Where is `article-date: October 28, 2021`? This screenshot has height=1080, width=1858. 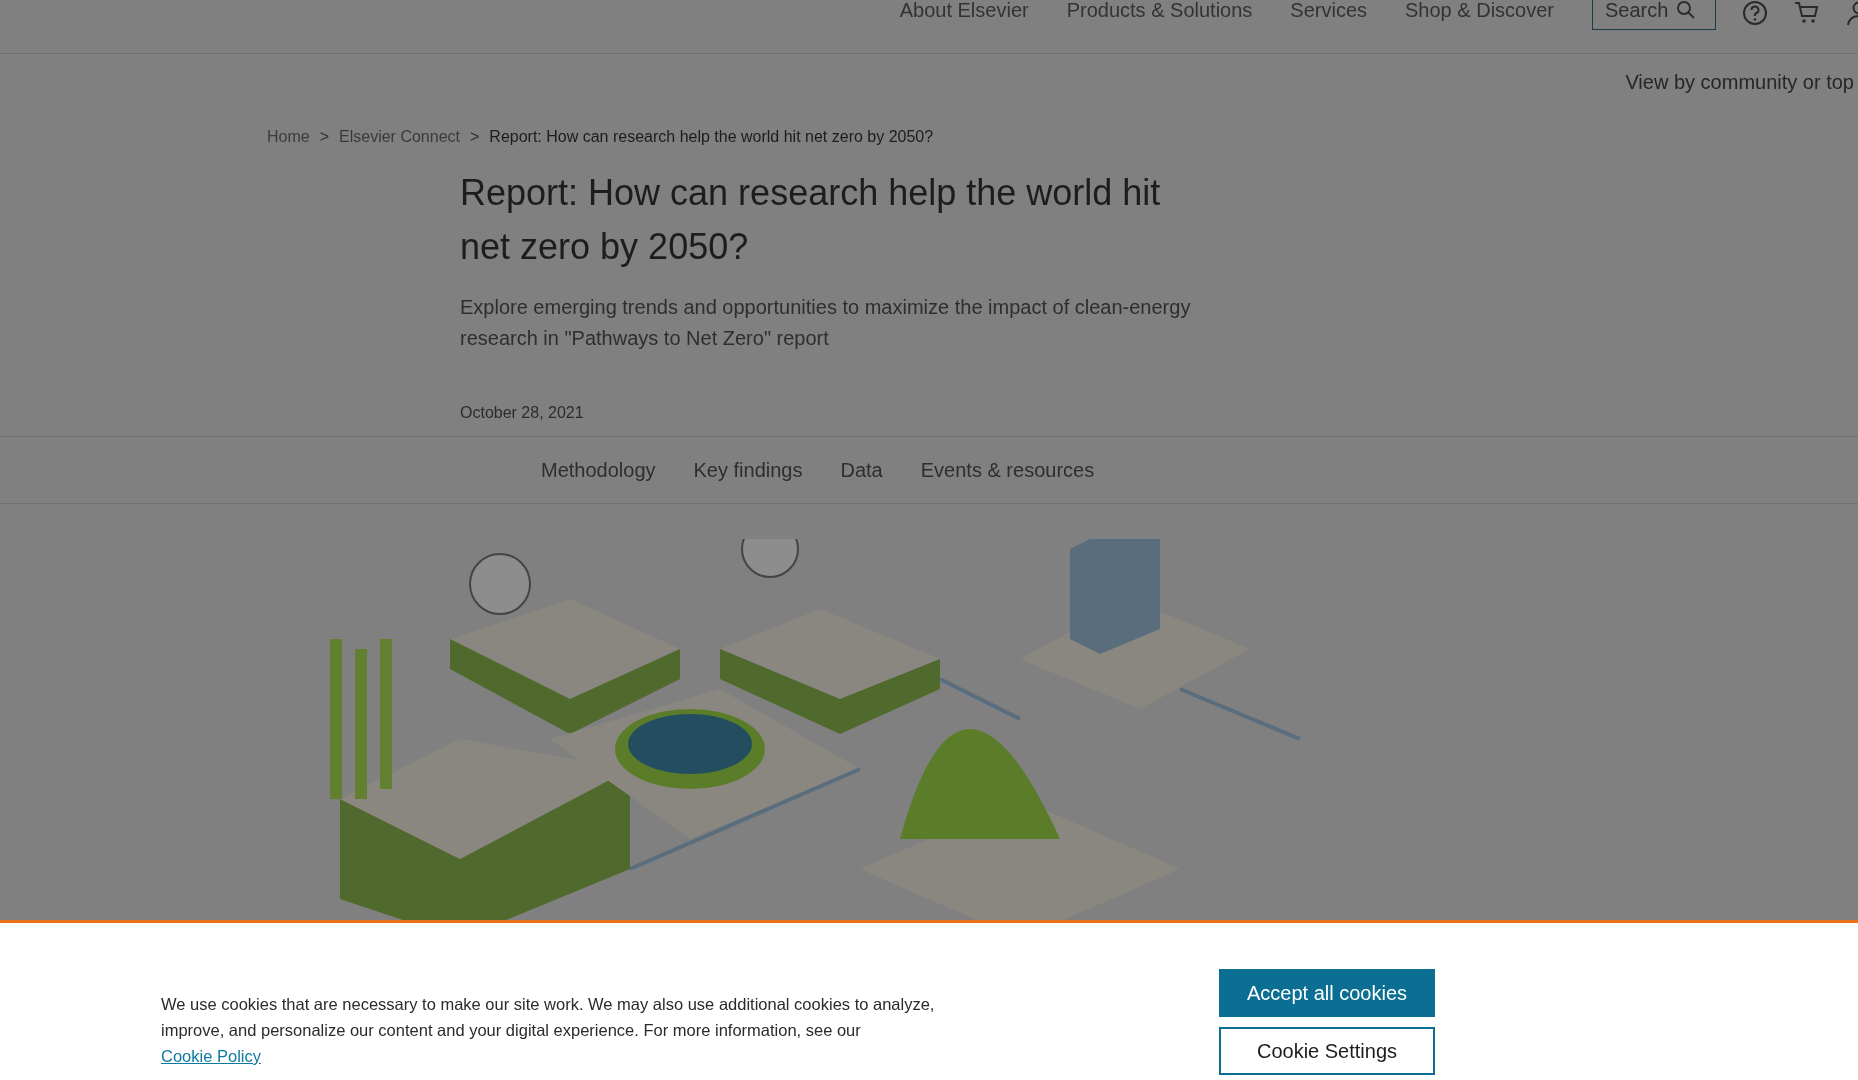
article-date: October 28, 2021 is located at coordinates (522, 413).